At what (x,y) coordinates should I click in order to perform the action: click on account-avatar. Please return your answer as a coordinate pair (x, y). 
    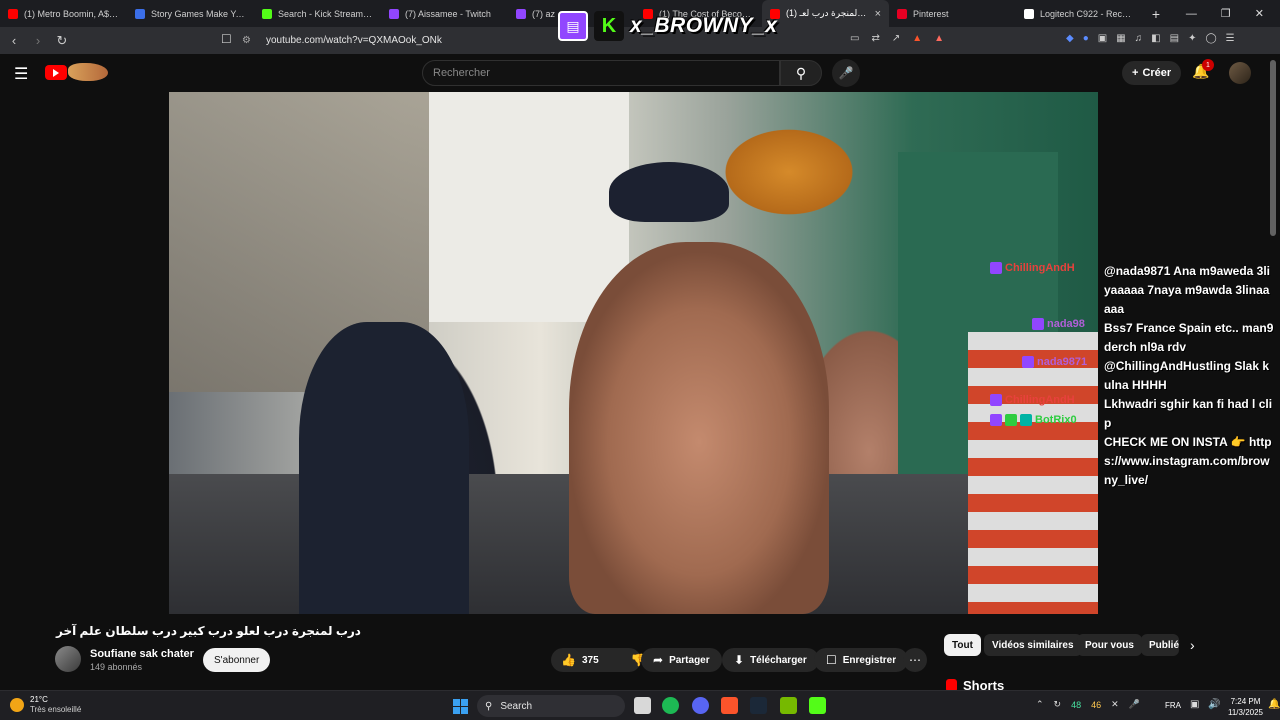
    Looking at the image, I should click on (1240, 73).